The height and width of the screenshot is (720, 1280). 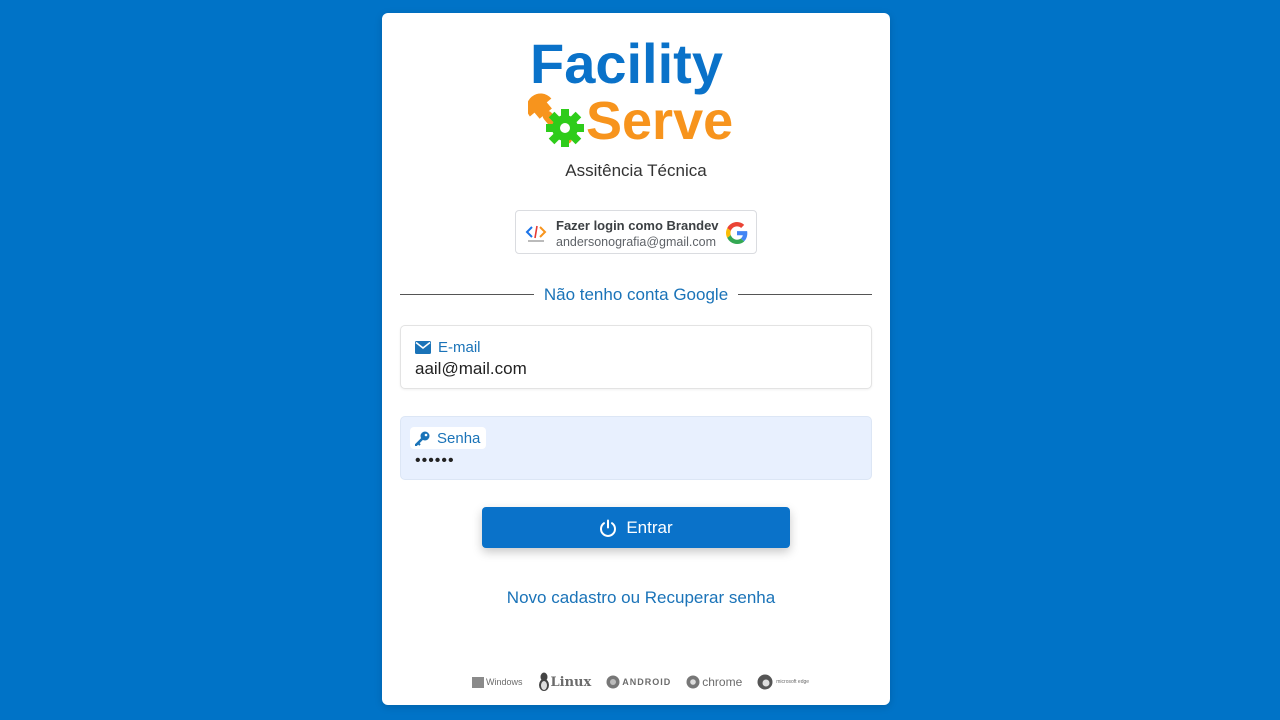 I want to click on password-label-text: Senha, so click(x=459, y=438).